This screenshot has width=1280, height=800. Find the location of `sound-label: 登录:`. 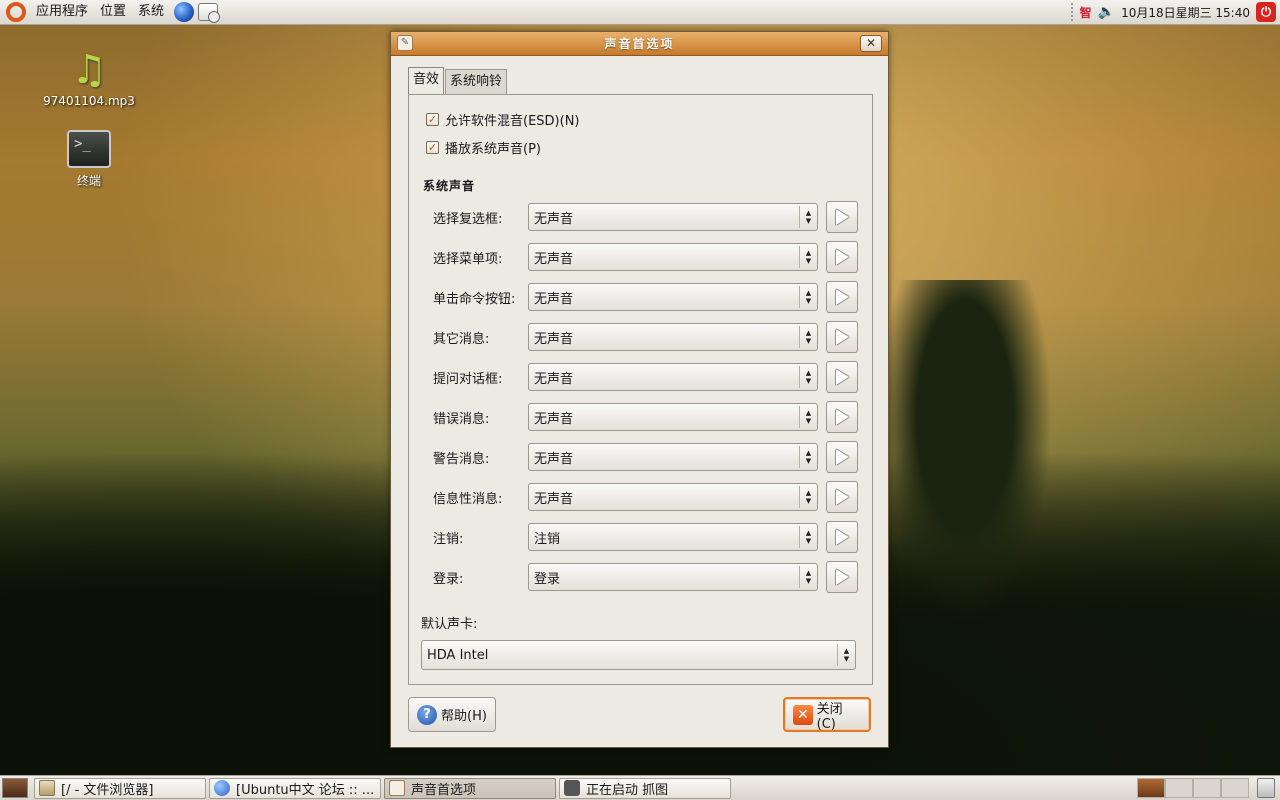

sound-label: 登录: is located at coordinates (448, 579).